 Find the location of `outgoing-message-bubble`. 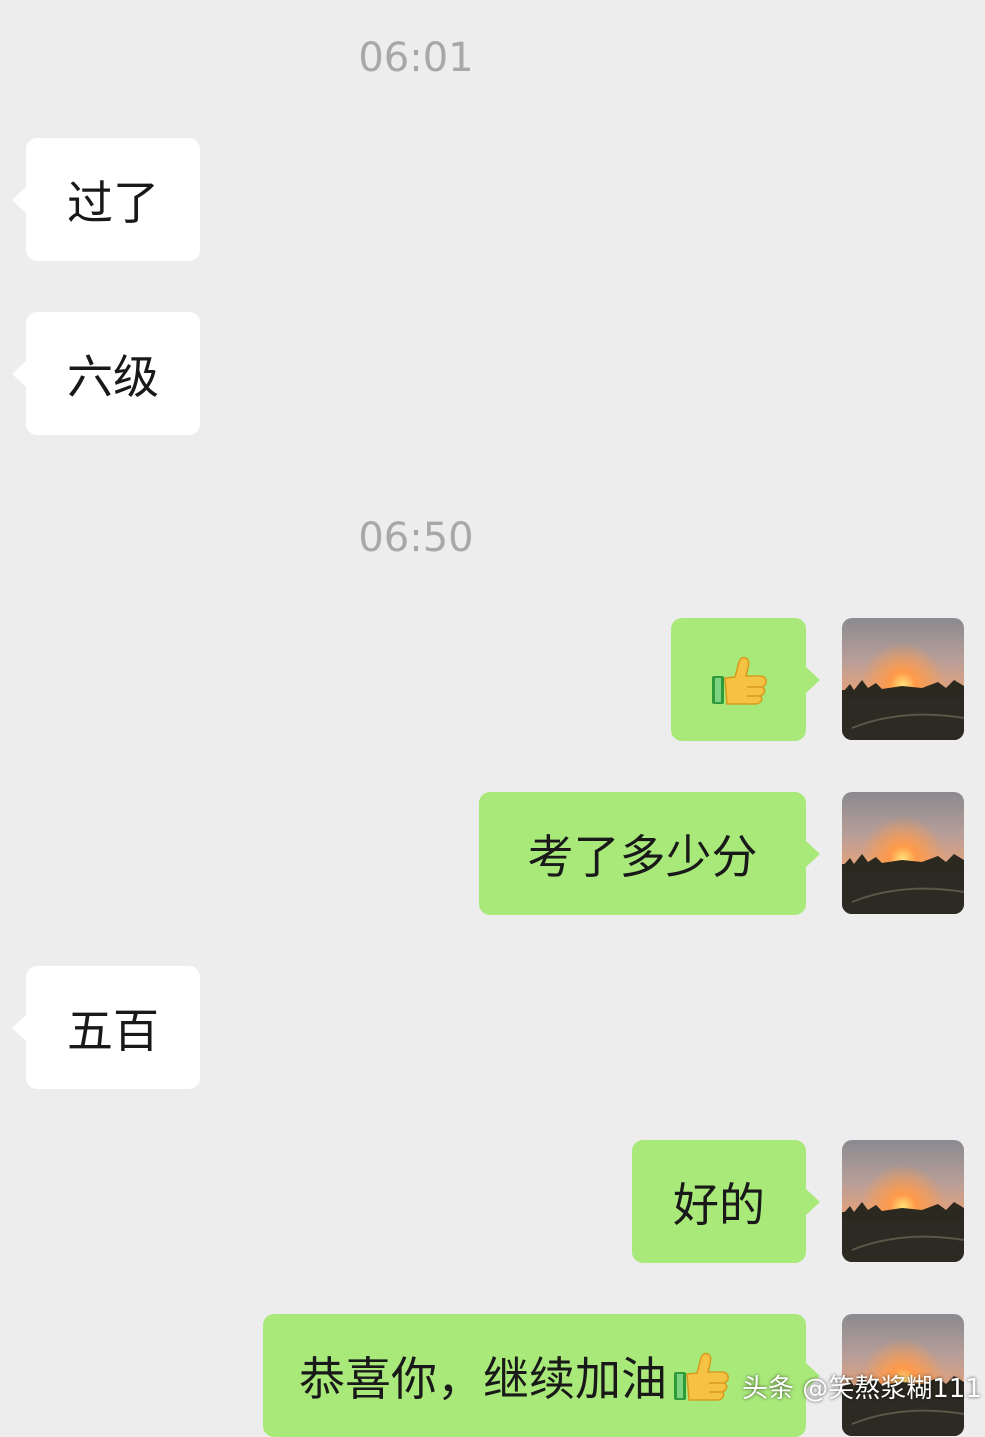

outgoing-message-bubble is located at coordinates (745, 679).